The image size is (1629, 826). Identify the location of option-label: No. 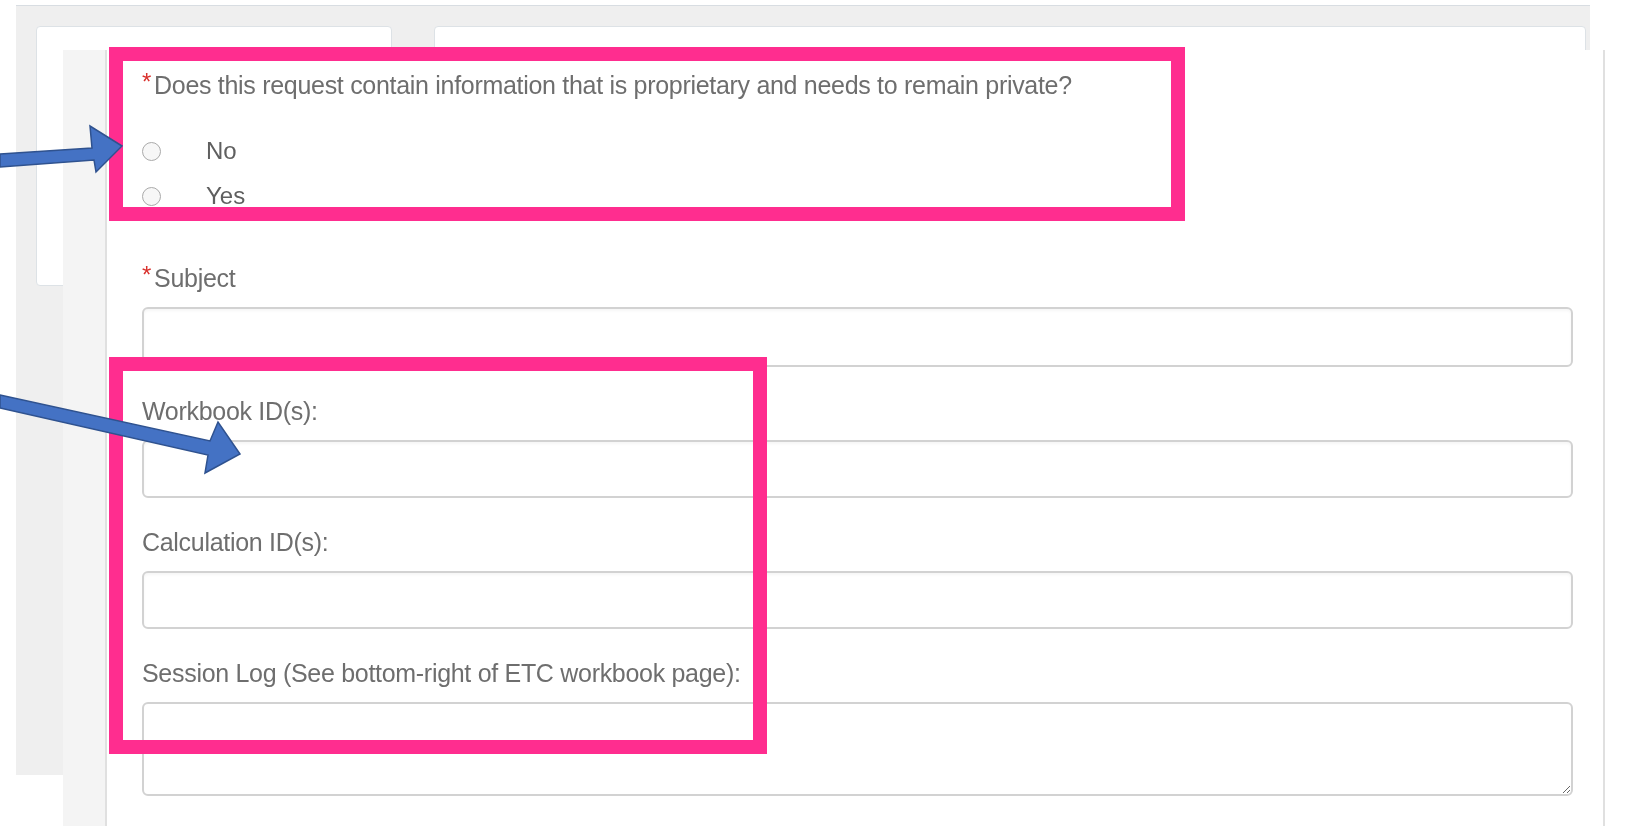
(221, 151).